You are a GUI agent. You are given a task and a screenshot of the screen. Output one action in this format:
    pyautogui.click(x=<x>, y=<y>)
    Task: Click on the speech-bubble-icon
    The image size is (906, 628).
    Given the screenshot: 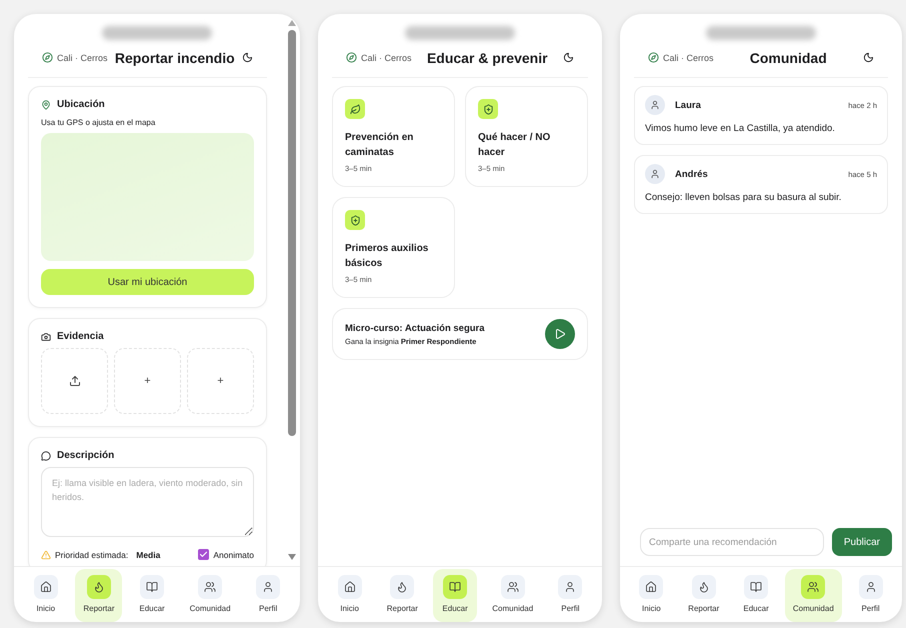 What is the action you would take?
    pyautogui.click(x=46, y=455)
    